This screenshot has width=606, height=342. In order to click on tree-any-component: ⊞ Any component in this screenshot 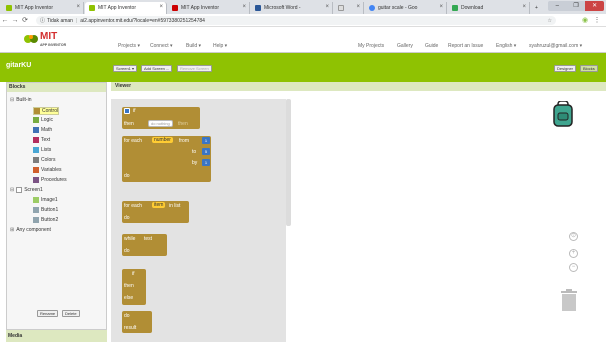, I will do `click(30, 230)`.